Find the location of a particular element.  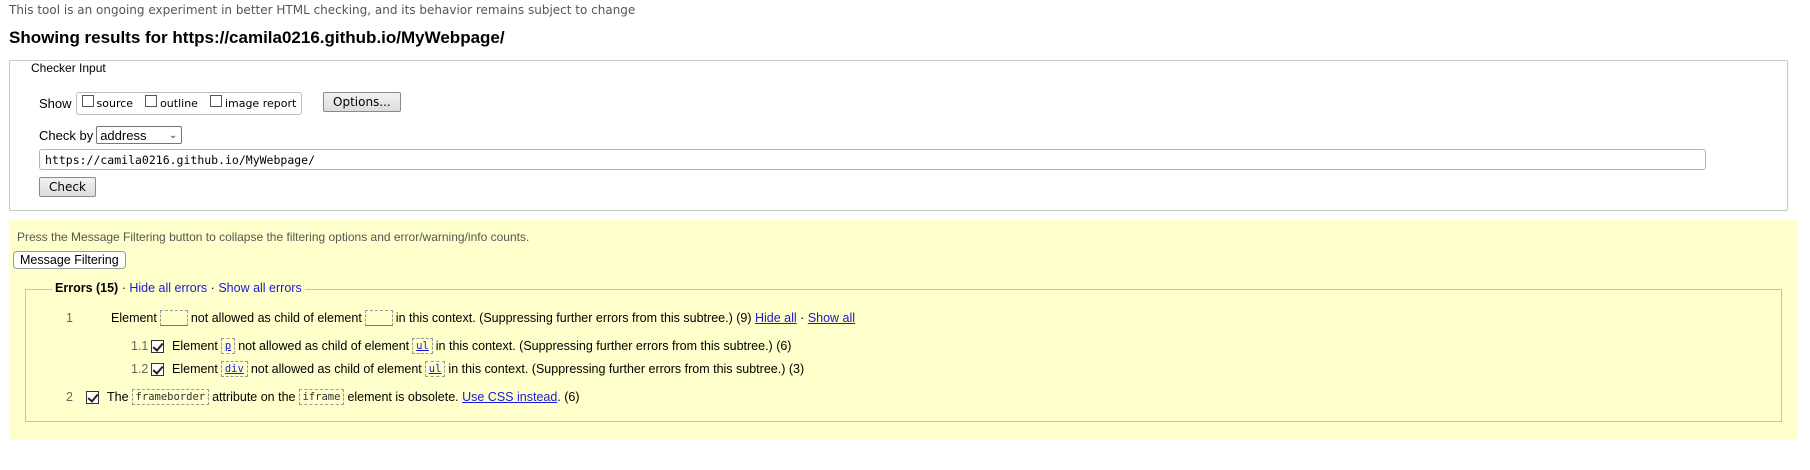

error-text-mid: attribute on the is located at coordinates (254, 397).